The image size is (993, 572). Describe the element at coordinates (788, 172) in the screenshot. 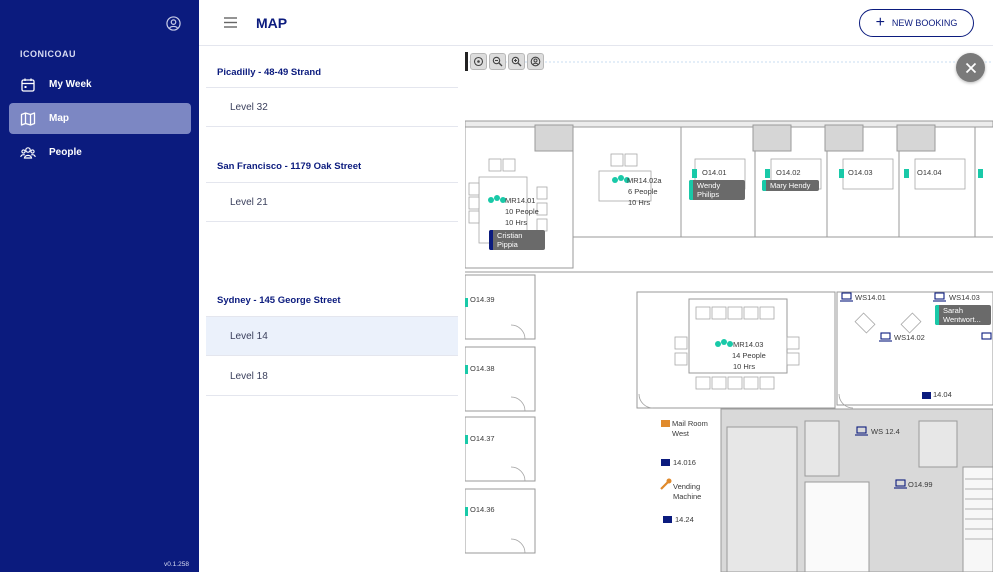

I see `office-o1402-label: O14.02` at that location.